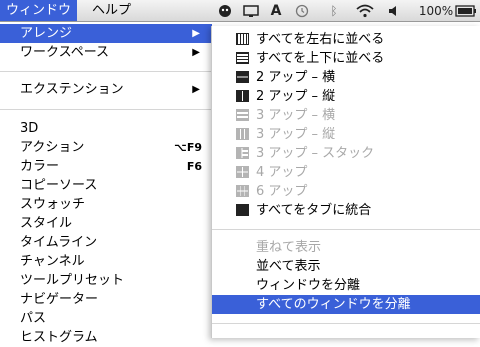 This screenshot has width=480, height=347. Describe the element at coordinates (242, 115) in the screenshot. I see `three-up-horizontal-icon` at that location.